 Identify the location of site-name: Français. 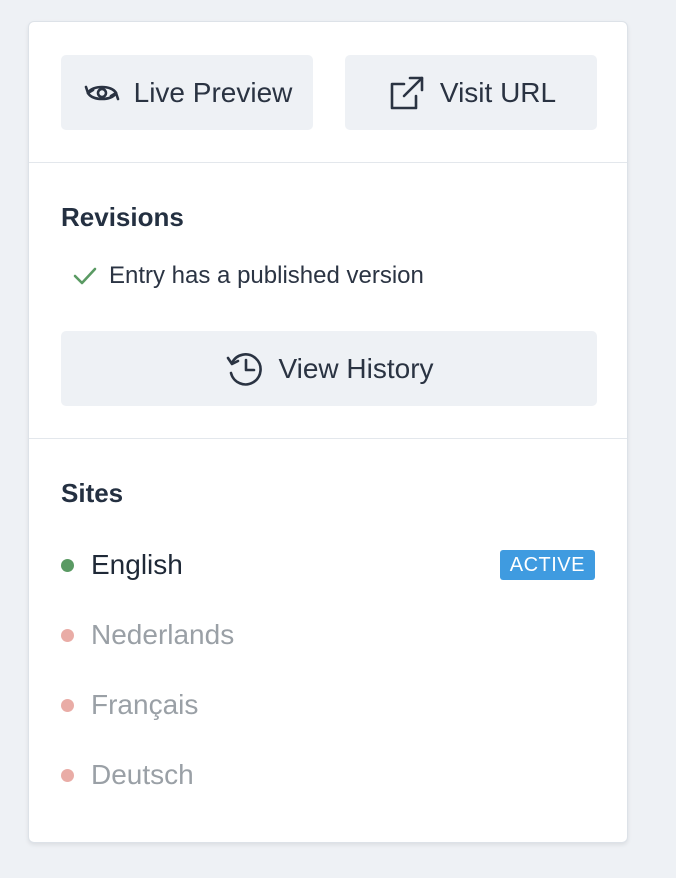
(145, 704).